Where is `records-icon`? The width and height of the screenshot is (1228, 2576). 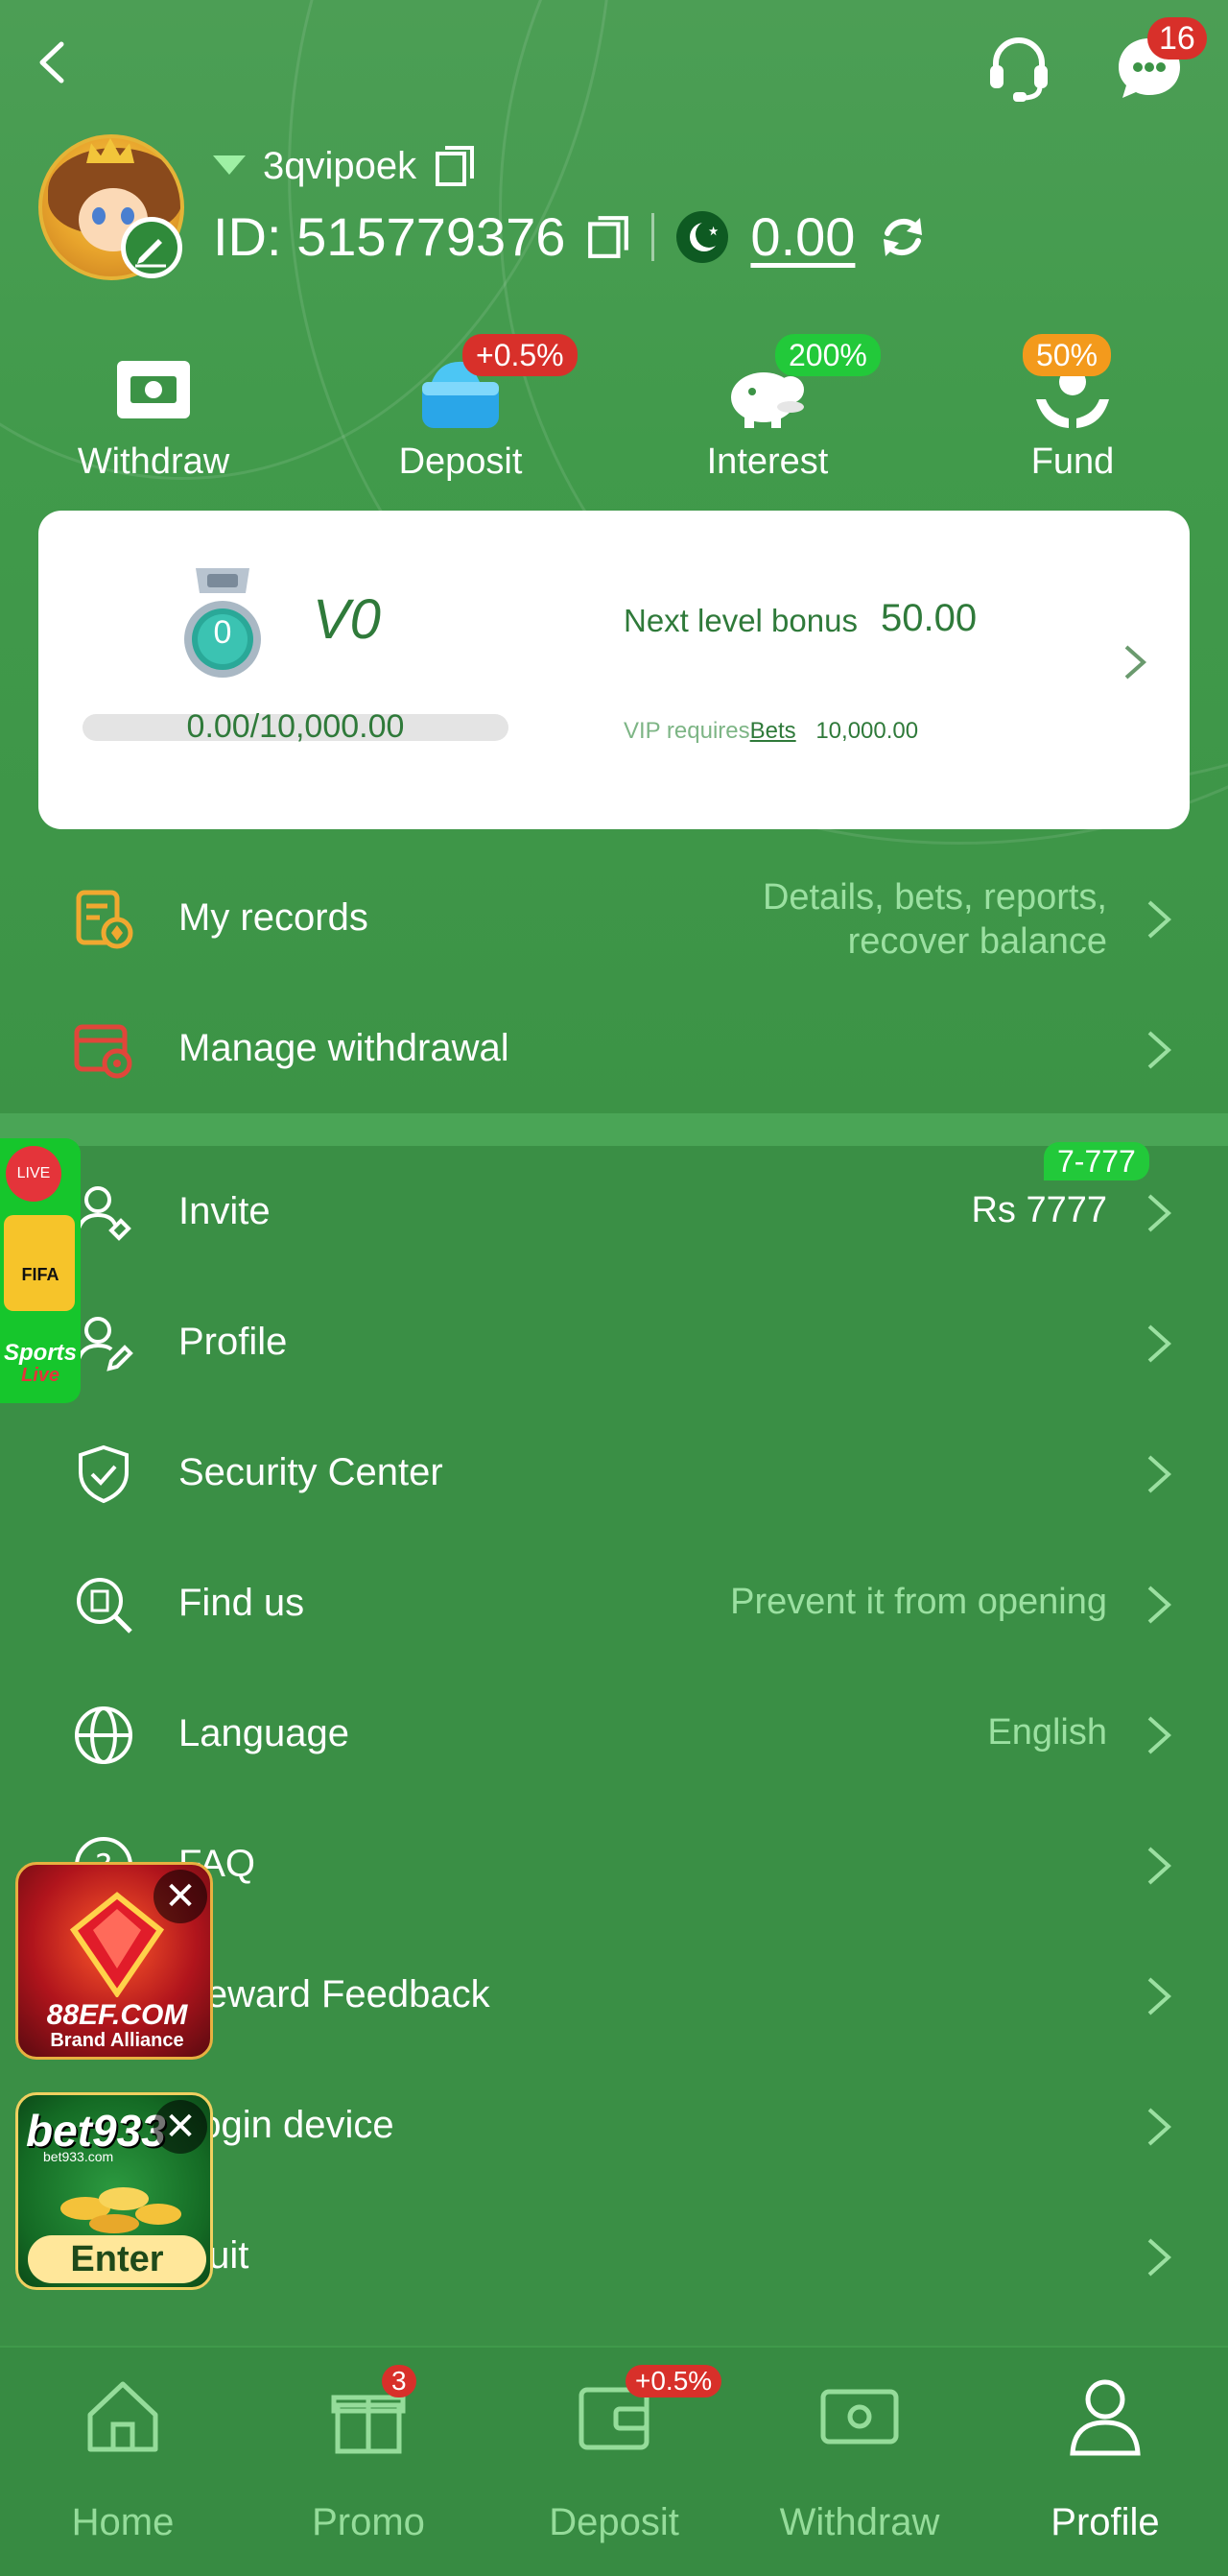
records-icon is located at coordinates (104, 919).